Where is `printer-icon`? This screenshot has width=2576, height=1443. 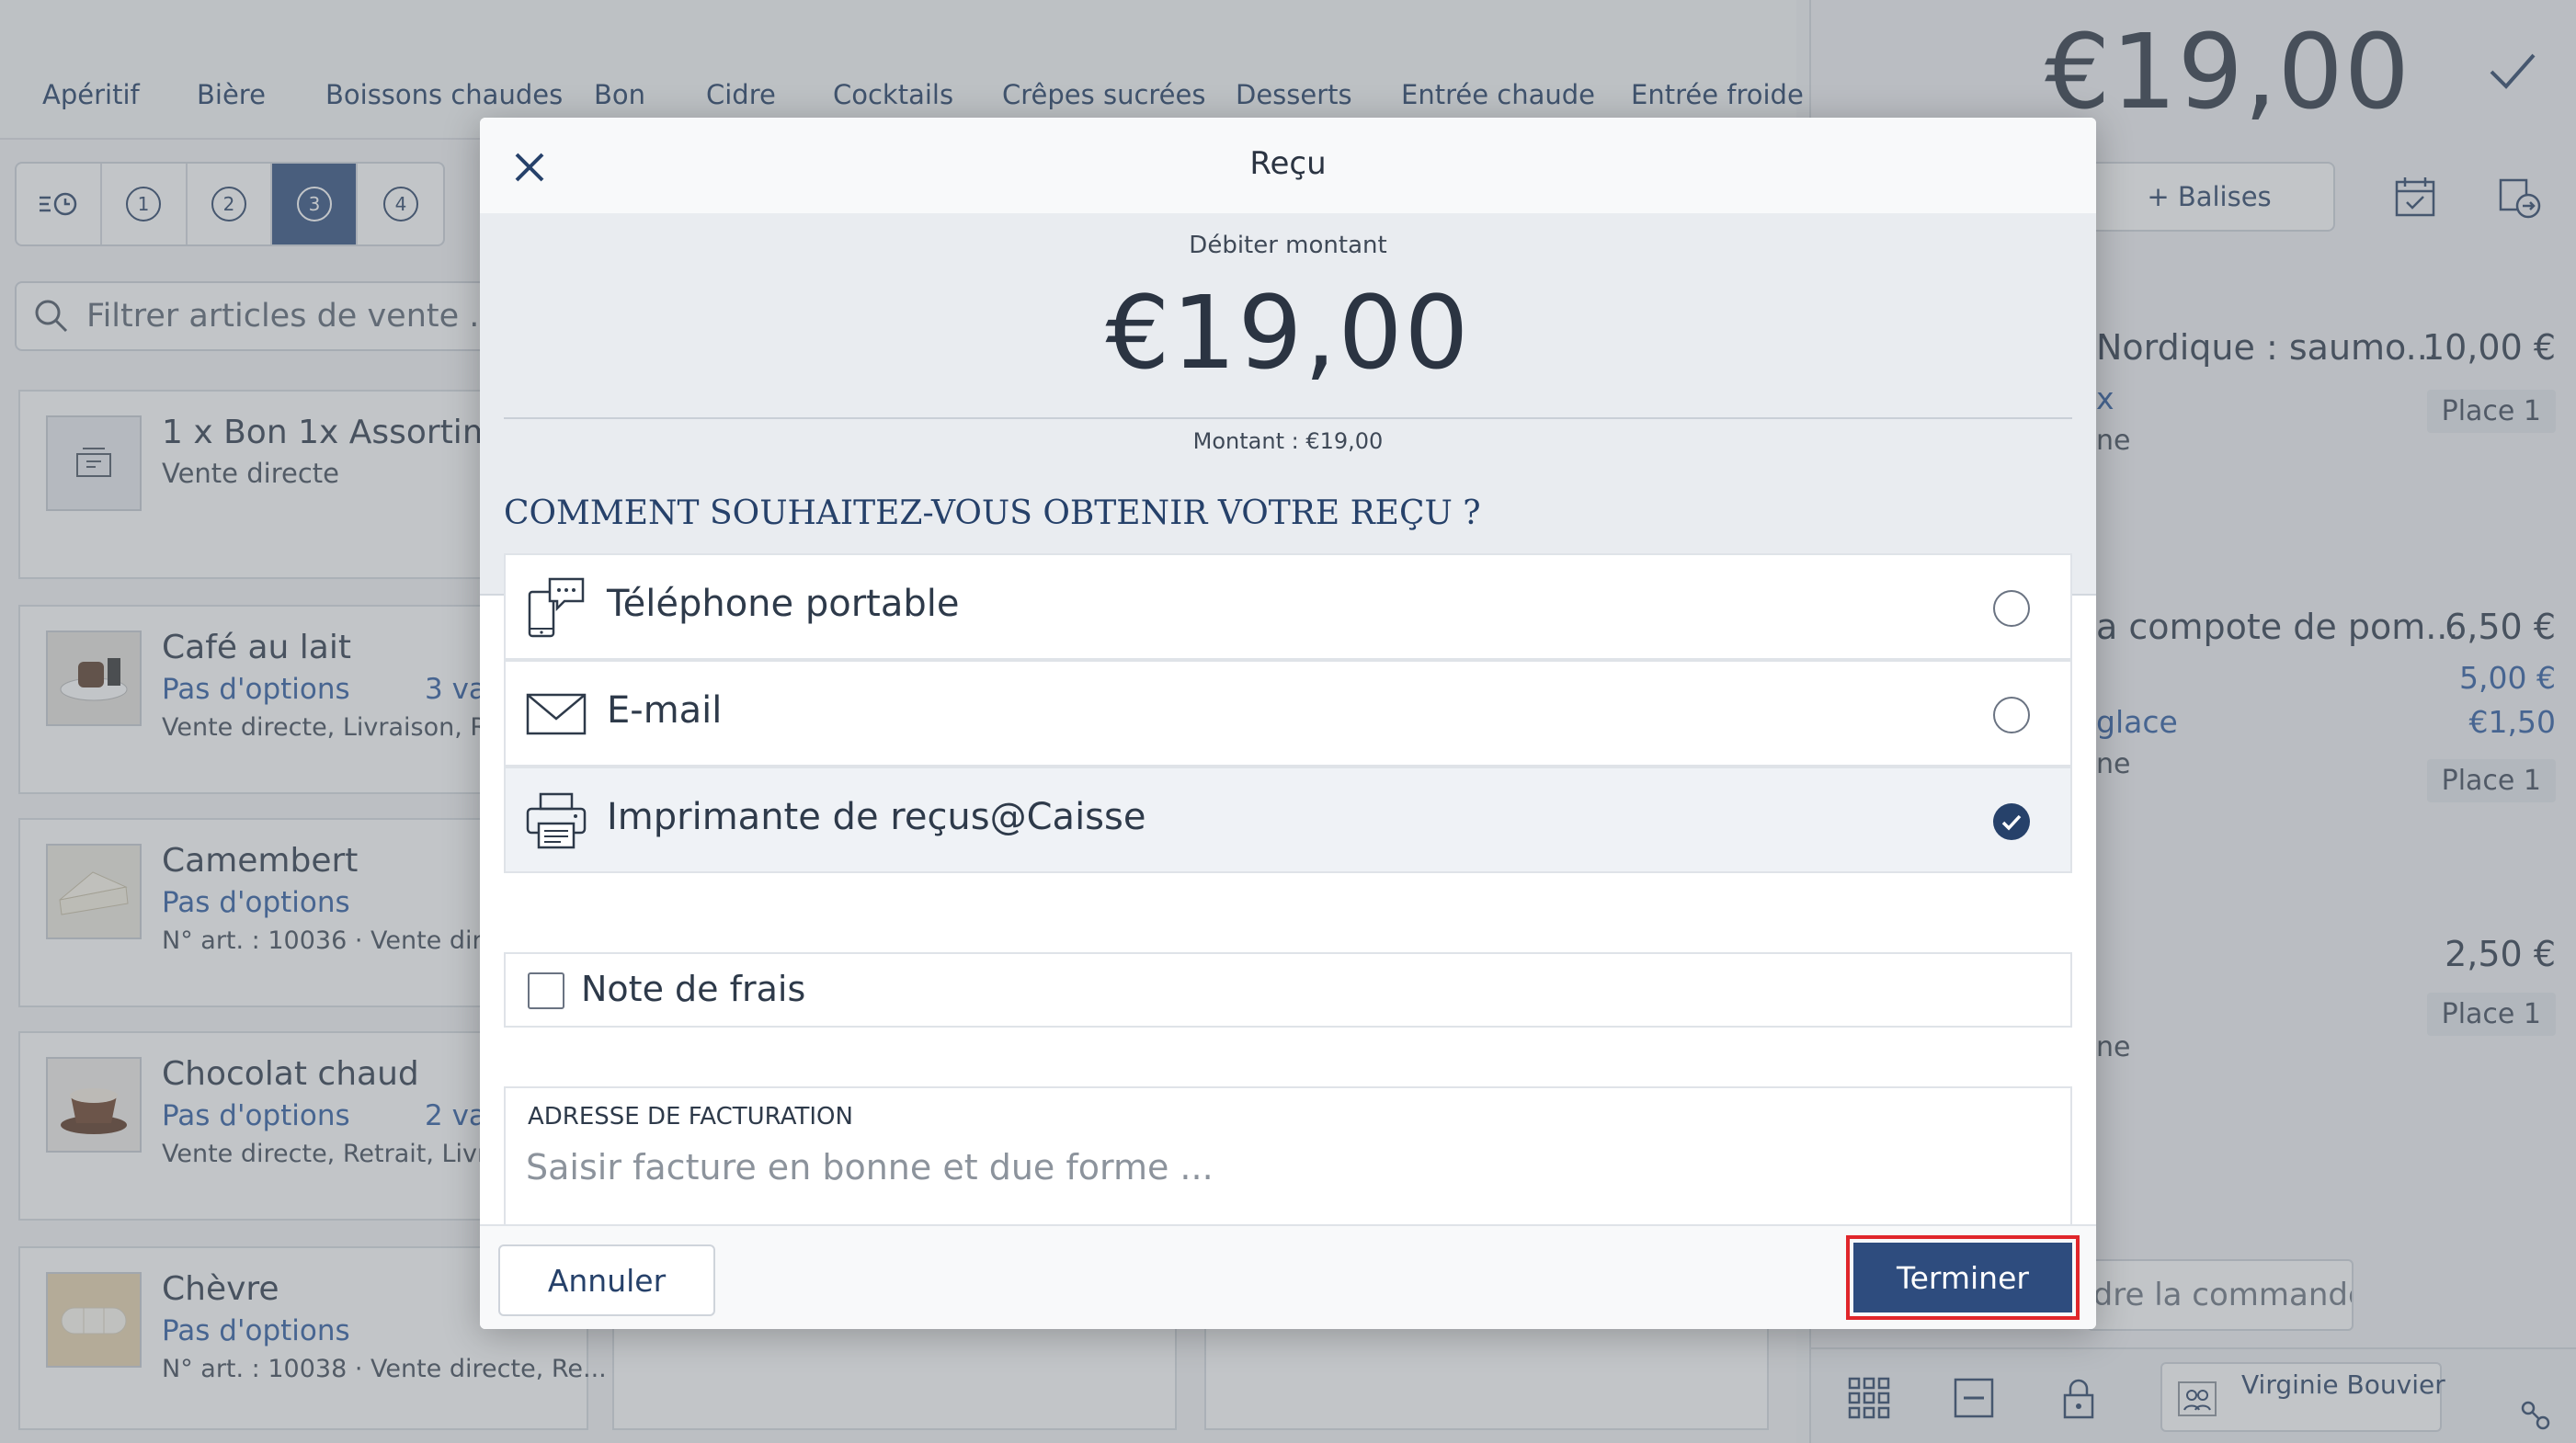 printer-icon is located at coordinates (556, 820).